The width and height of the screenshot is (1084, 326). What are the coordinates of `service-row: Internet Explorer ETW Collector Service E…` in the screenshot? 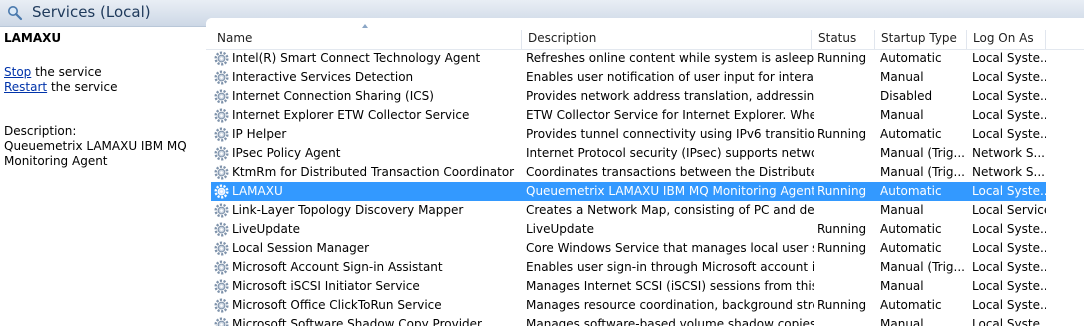 It's located at (628, 115).